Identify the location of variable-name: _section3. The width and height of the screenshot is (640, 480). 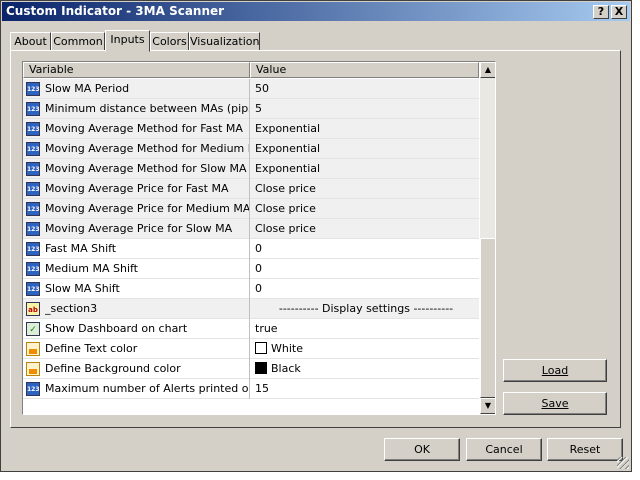
(71, 308).